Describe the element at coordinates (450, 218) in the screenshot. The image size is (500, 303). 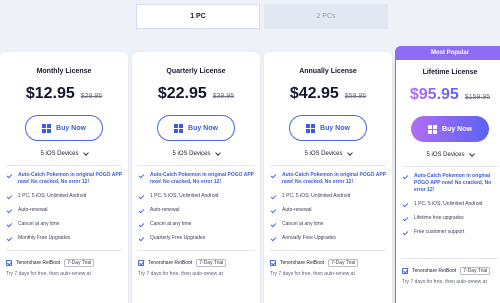
I see `feature-item: Lifetime free upgrades` at that location.